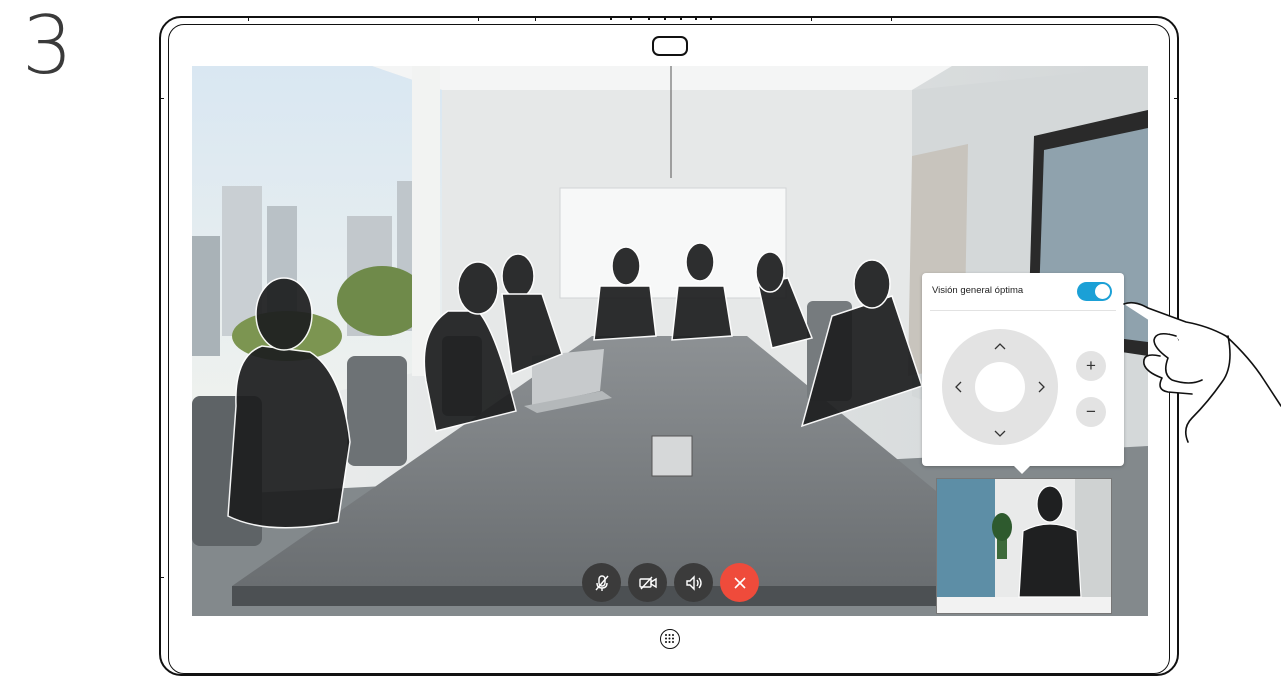  I want to click on mic-muted-icon, so click(601, 582).